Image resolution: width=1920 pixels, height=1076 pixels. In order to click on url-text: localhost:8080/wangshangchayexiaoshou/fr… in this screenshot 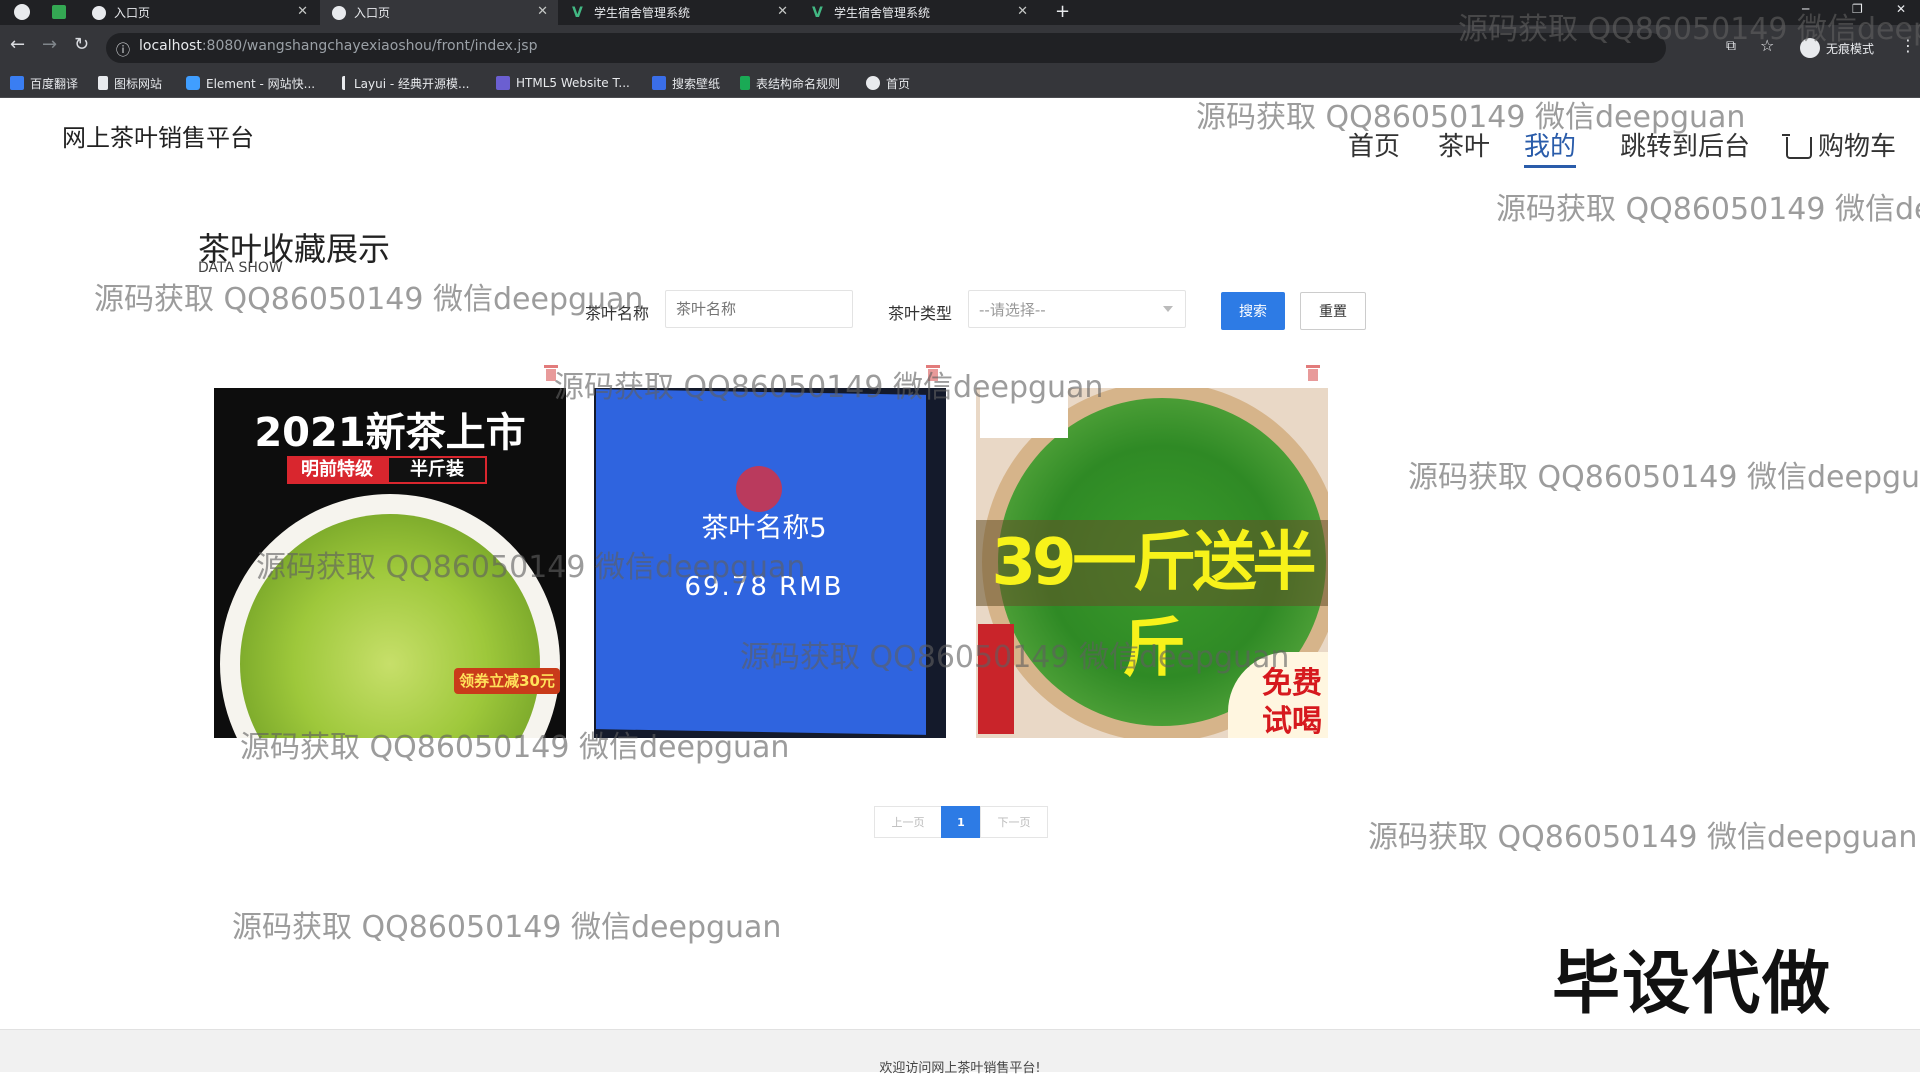, I will do `click(338, 46)`.